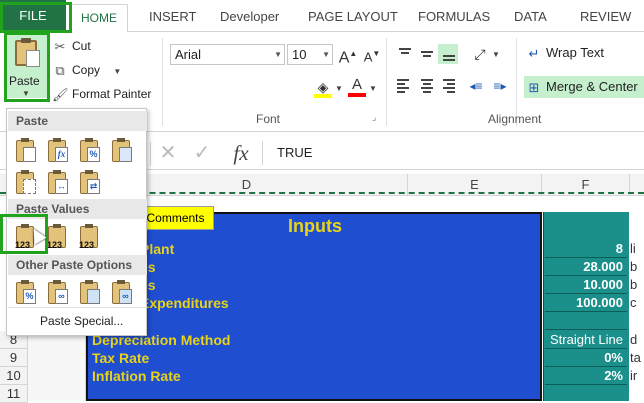  What do you see at coordinates (534, 53) in the screenshot?
I see `wrap-text-icon: ↵` at bounding box center [534, 53].